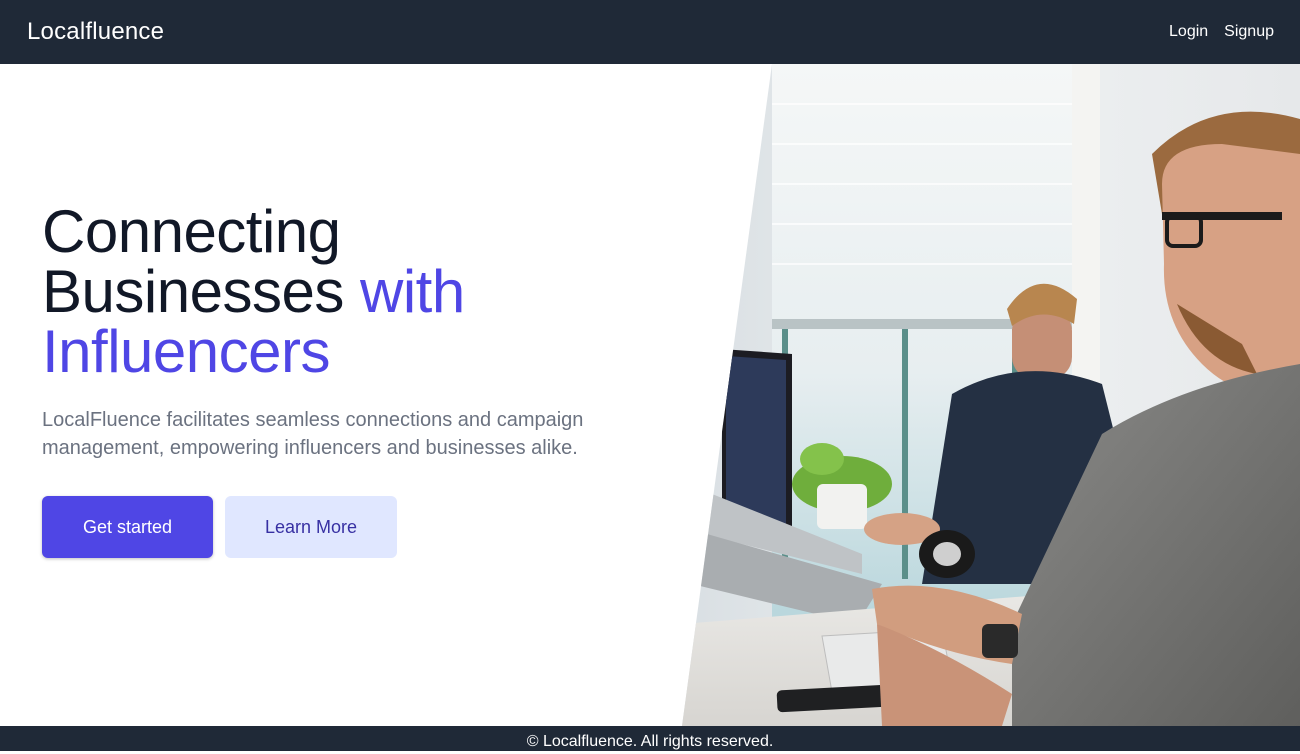 The height and width of the screenshot is (754, 1300). What do you see at coordinates (650, 32) in the screenshot?
I see `top-navbar: Localfluence Login Signup` at bounding box center [650, 32].